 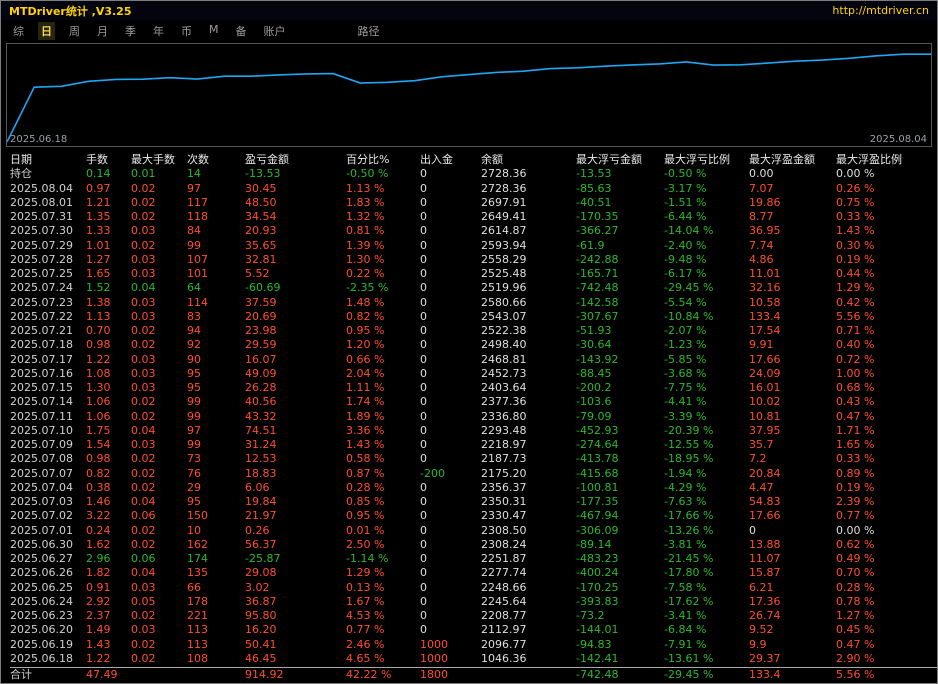 What do you see at coordinates (689, 444) in the screenshot?
I see `table-cell: -12.55 %` at bounding box center [689, 444].